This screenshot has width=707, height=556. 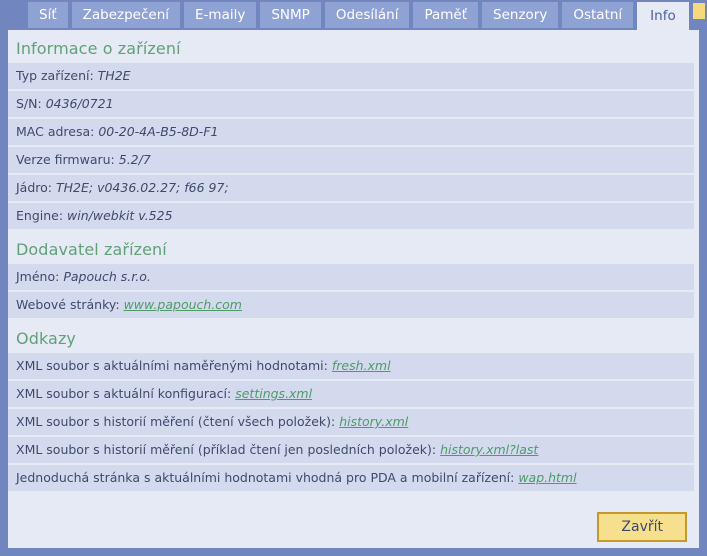 What do you see at coordinates (351, 216) in the screenshot?
I see `info-row: Engine: win/webkit v.525` at bounding box center [351, 216].